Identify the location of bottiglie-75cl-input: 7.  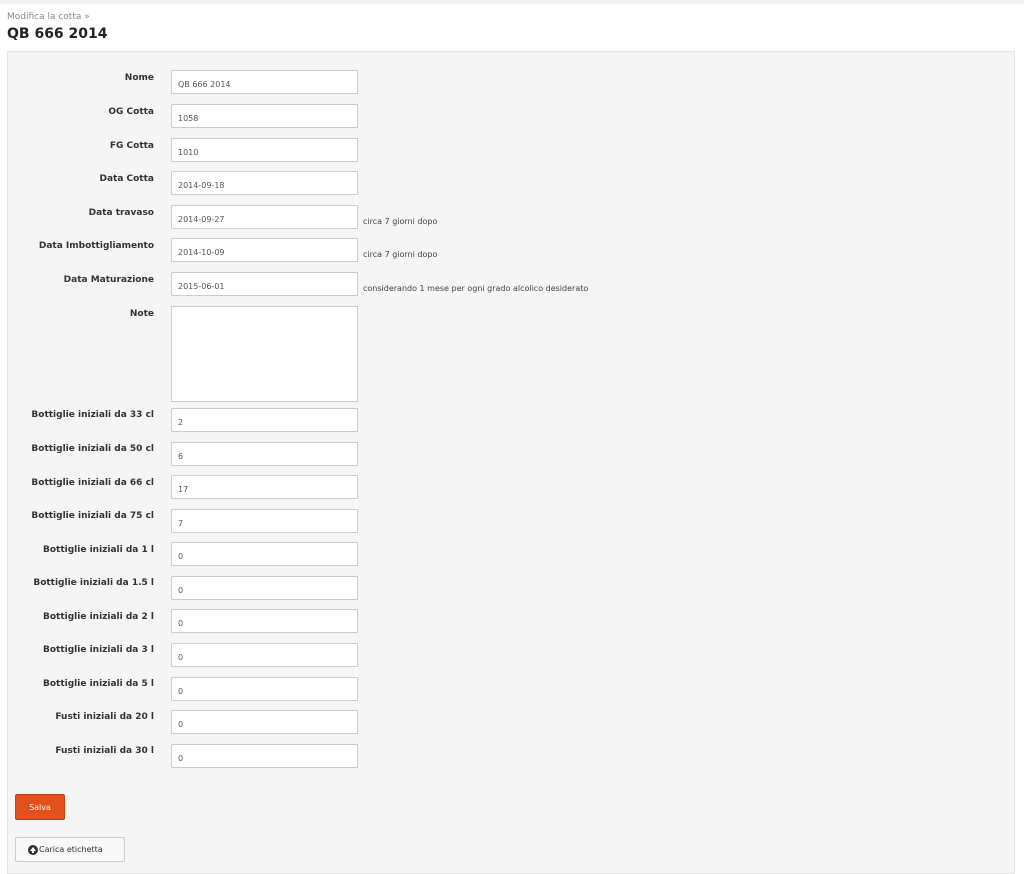
(264, 521).